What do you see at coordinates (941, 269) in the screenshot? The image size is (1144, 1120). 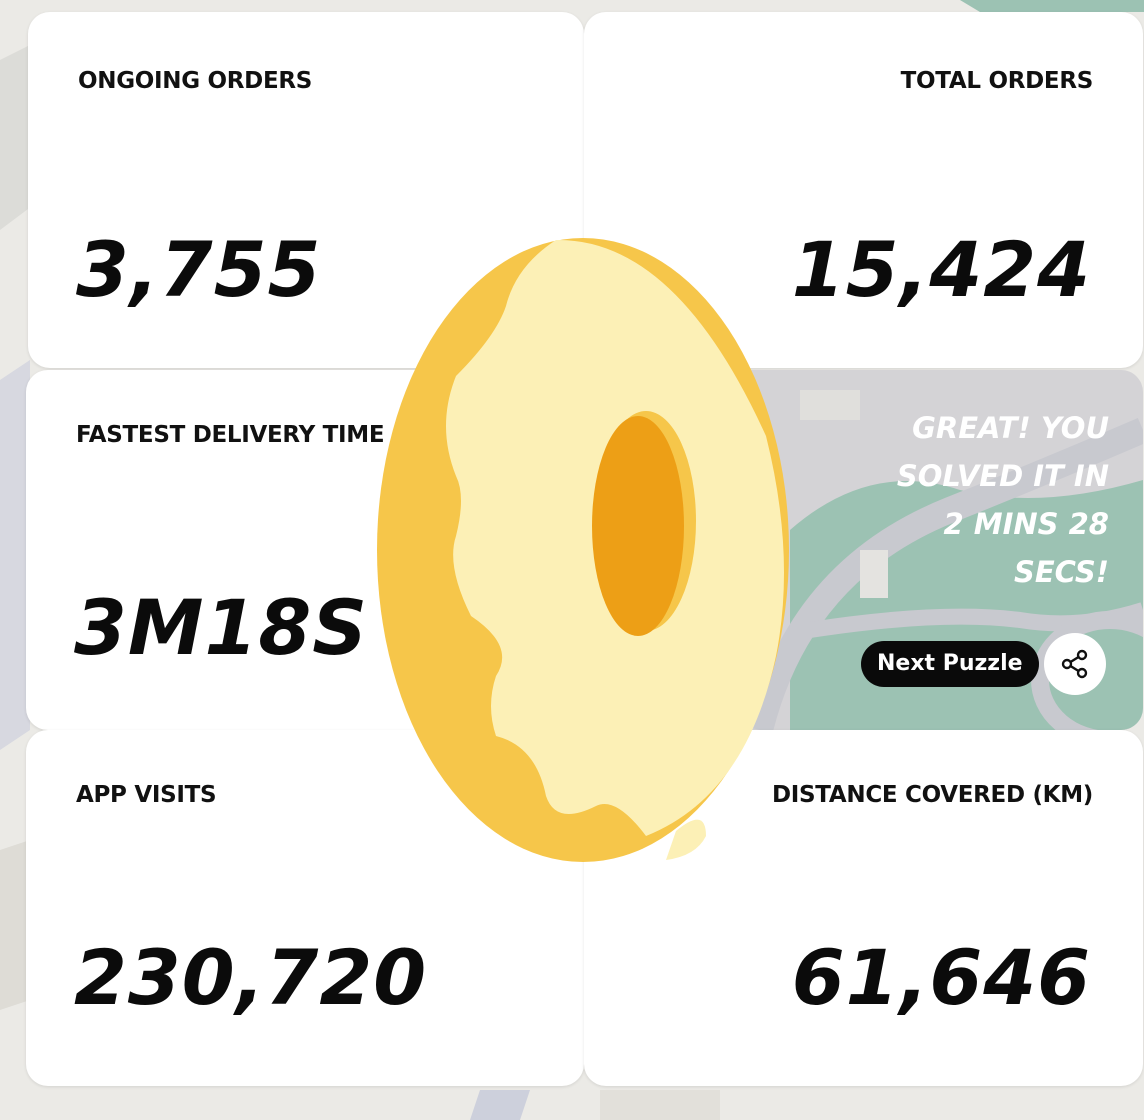 I see `total-orders-value: 15,424` at bounding box center [941, 269].